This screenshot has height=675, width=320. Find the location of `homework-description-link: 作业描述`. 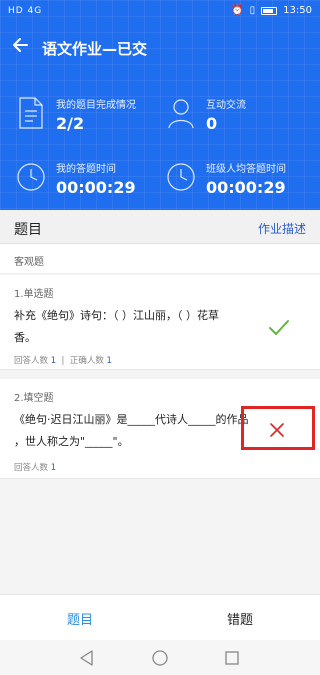

homework-description-link: 作业描述 is located at coordinates (282, 228).